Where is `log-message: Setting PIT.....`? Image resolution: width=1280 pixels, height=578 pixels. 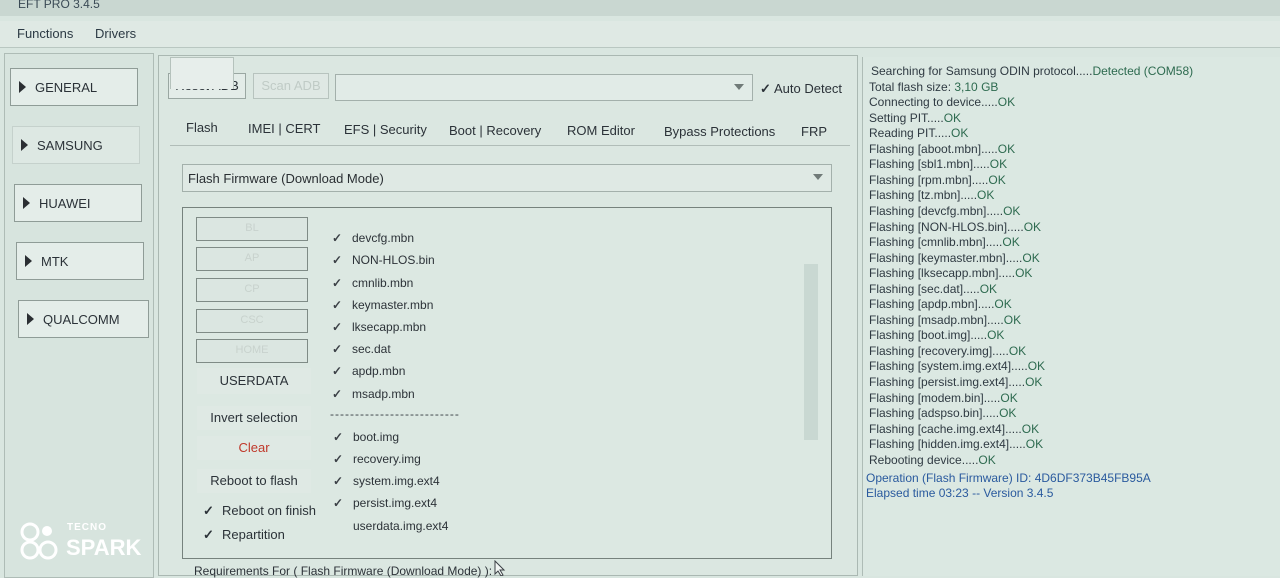 log-message: Setting PIT..... is located at coordinates (906, 117).